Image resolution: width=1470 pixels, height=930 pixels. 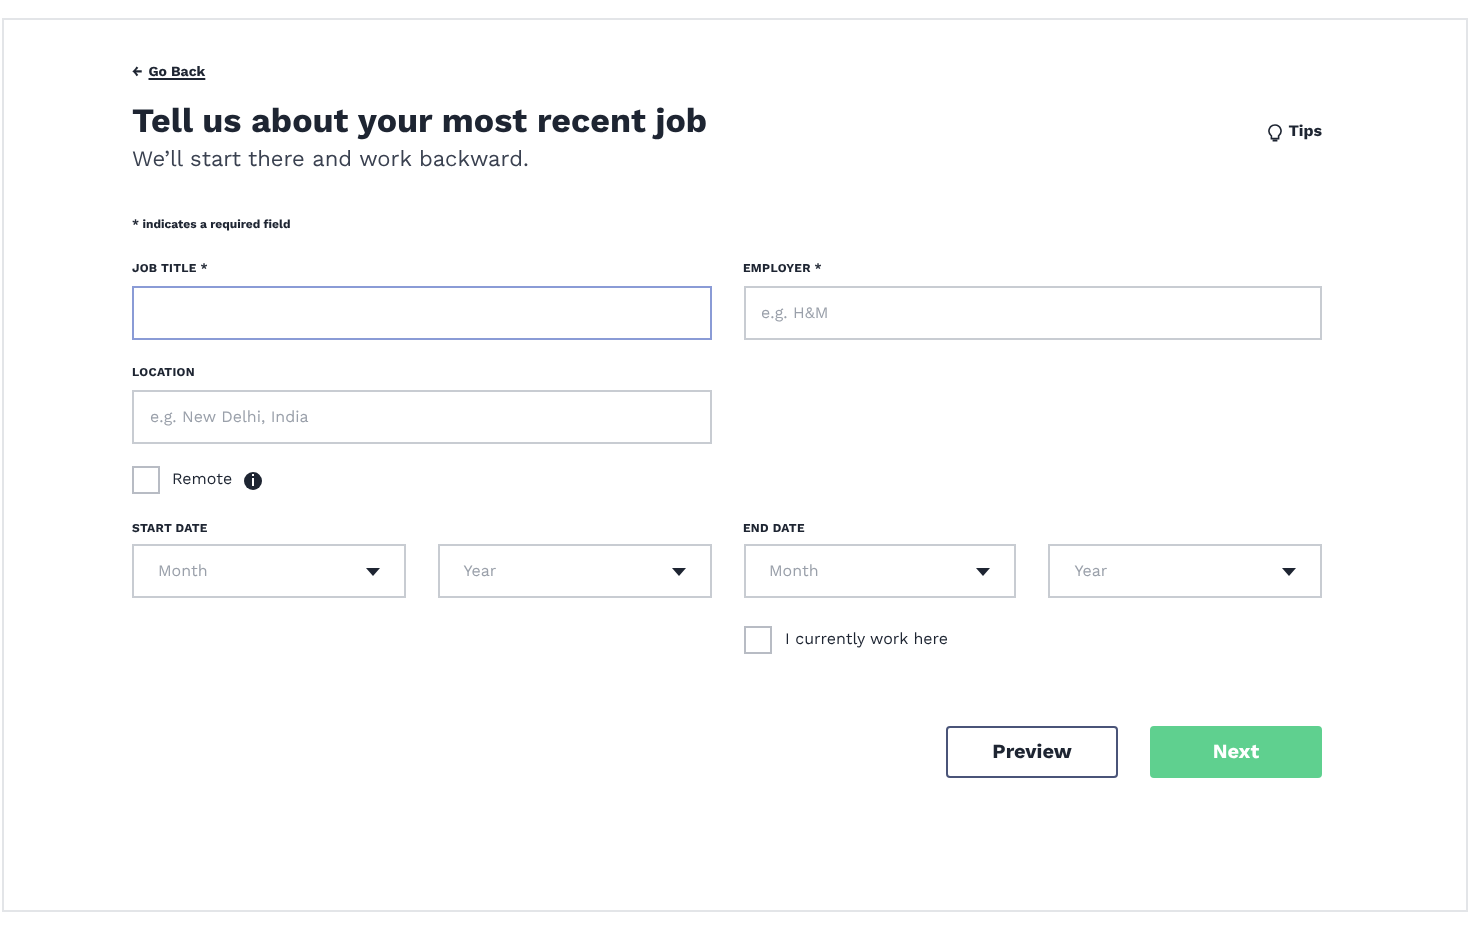 I want to click on text-field: e.g. New Delhi, India, so click(x=421, y=417).